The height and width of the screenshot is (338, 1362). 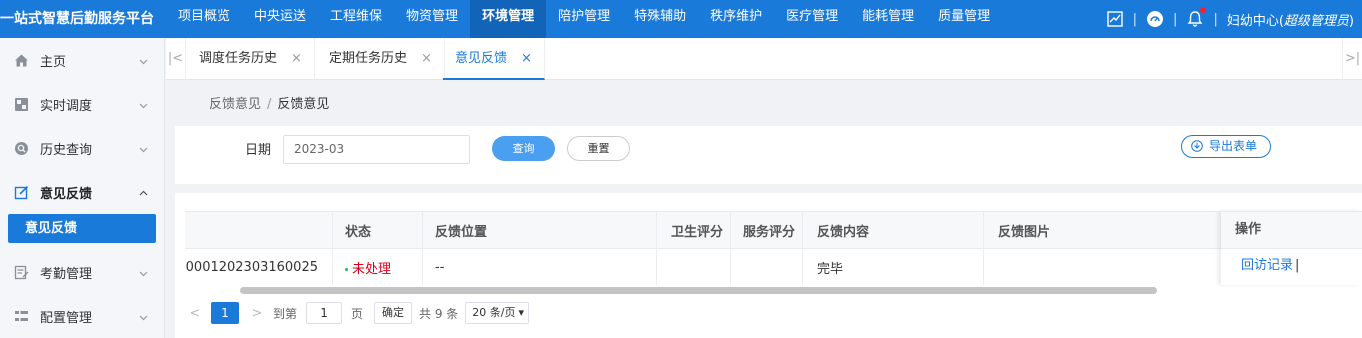 I want to click on page-size-value: 20 条/页, so click(x=494, y=312).